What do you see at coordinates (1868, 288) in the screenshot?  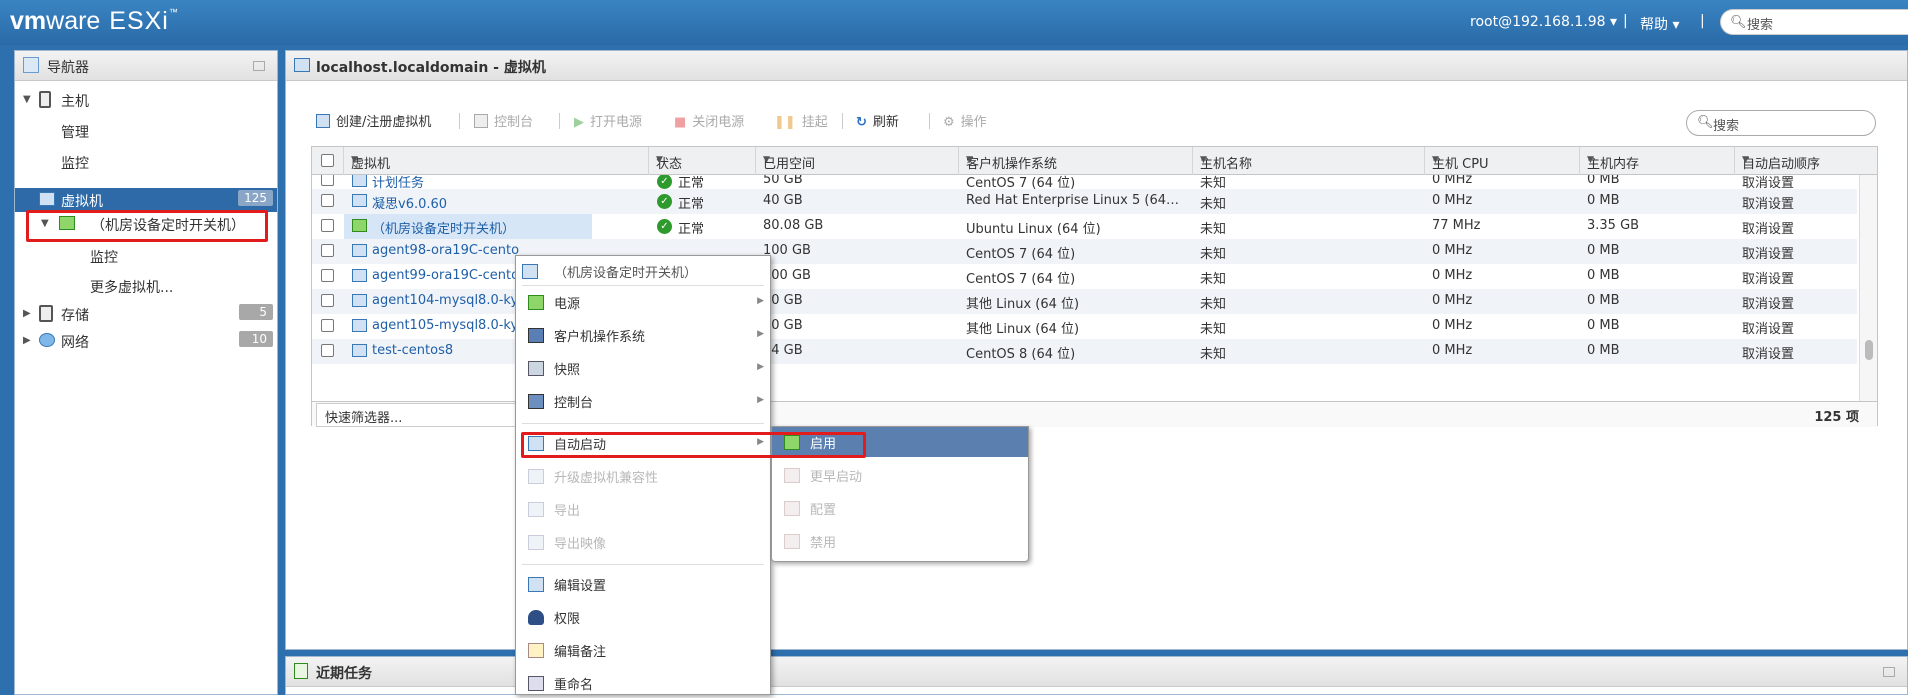 I see `vertical-scrollbar` at bounding box center [1868, 288].